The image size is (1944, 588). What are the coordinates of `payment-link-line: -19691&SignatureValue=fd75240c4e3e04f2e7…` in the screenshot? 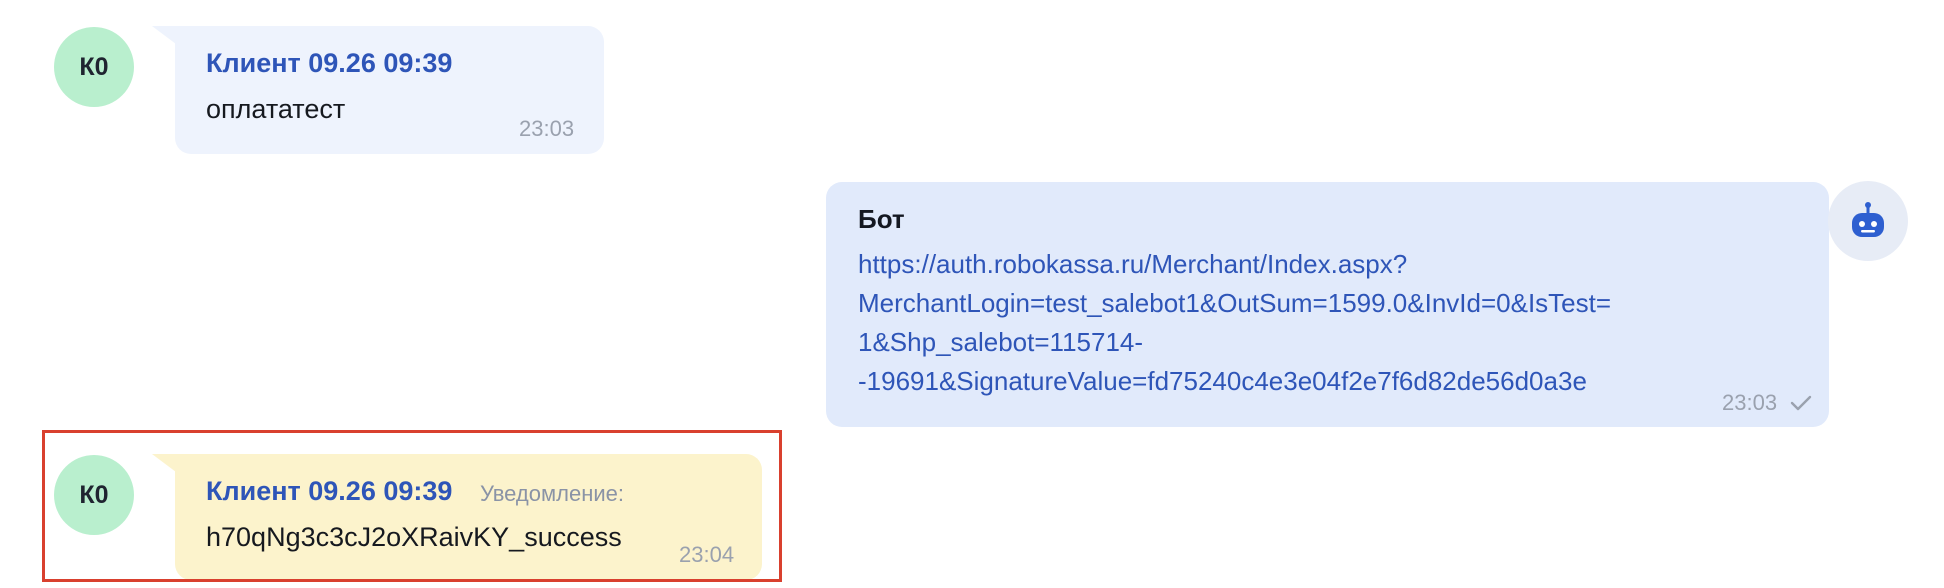 It's located at (1222, 381).